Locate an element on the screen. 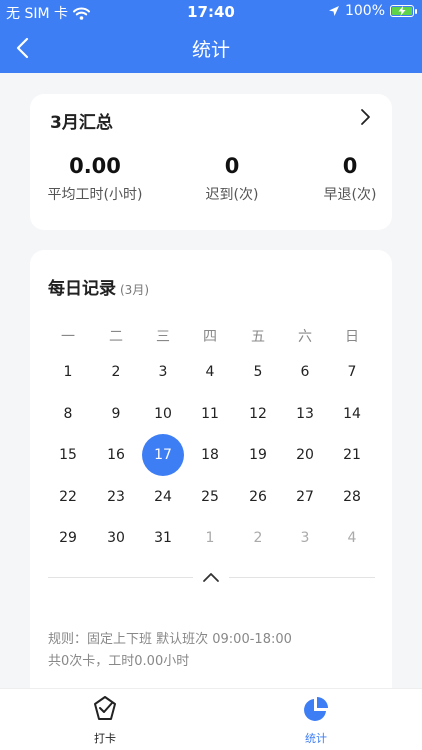 The image size is (422, 750). rule-text: 规则：固定上下班 默认班次 09:00-18:00 is located at coordinates (170, 639).